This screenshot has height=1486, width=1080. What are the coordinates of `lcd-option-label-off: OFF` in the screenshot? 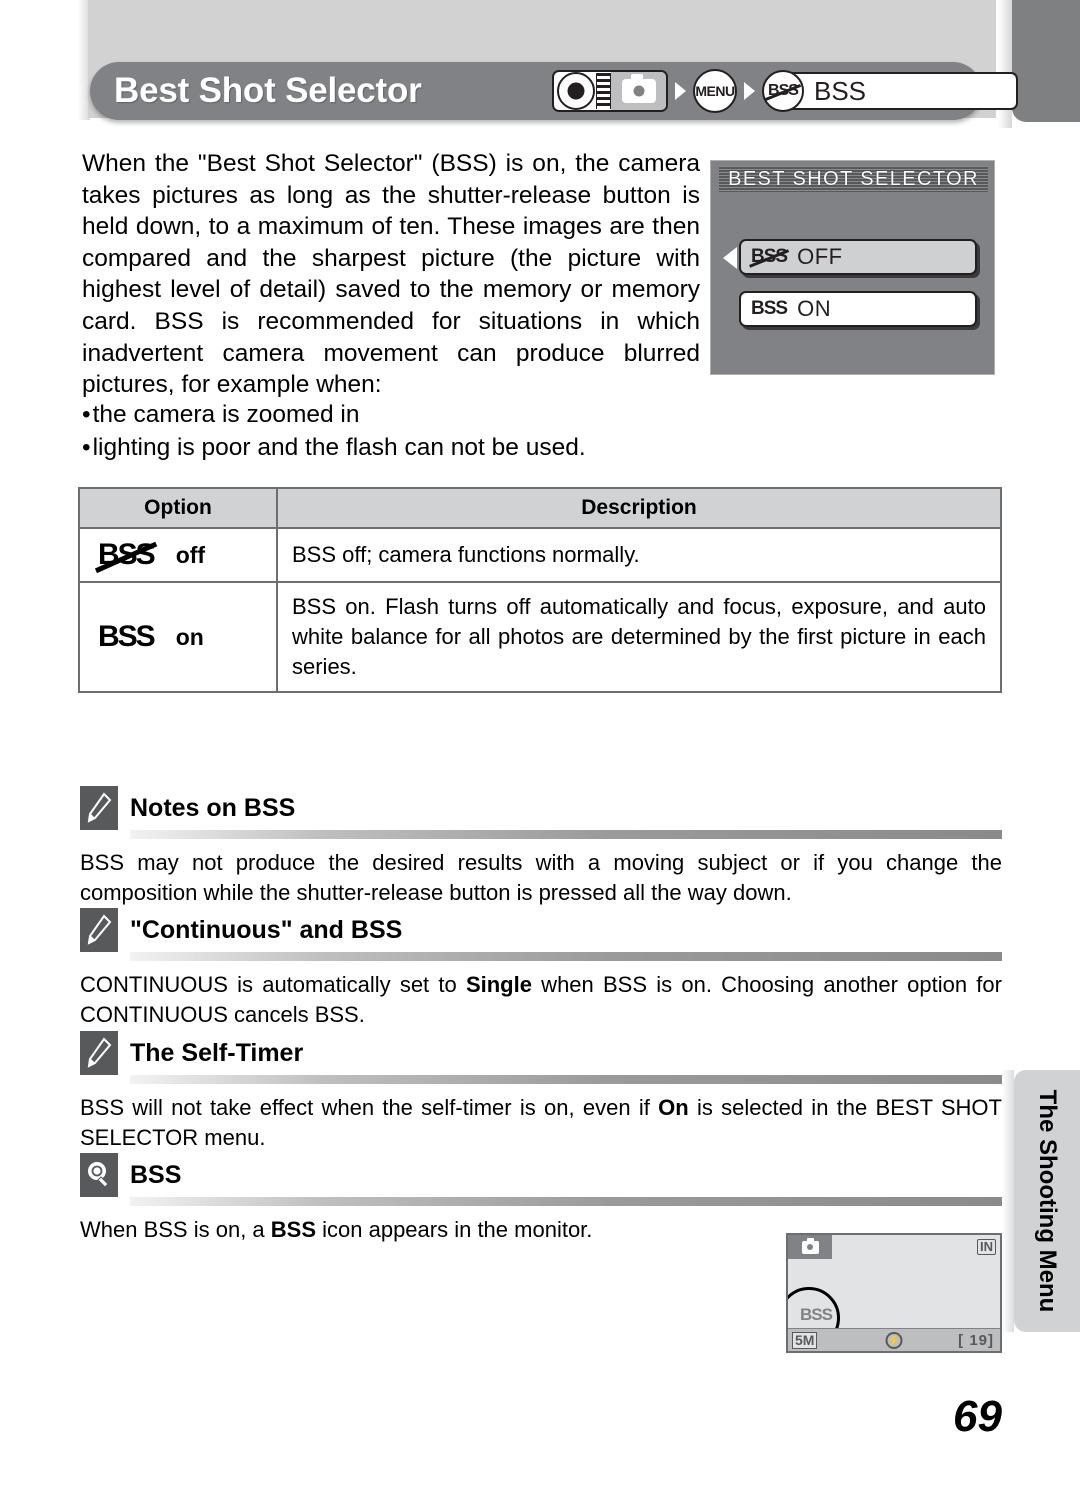 It's located at (820, 256).